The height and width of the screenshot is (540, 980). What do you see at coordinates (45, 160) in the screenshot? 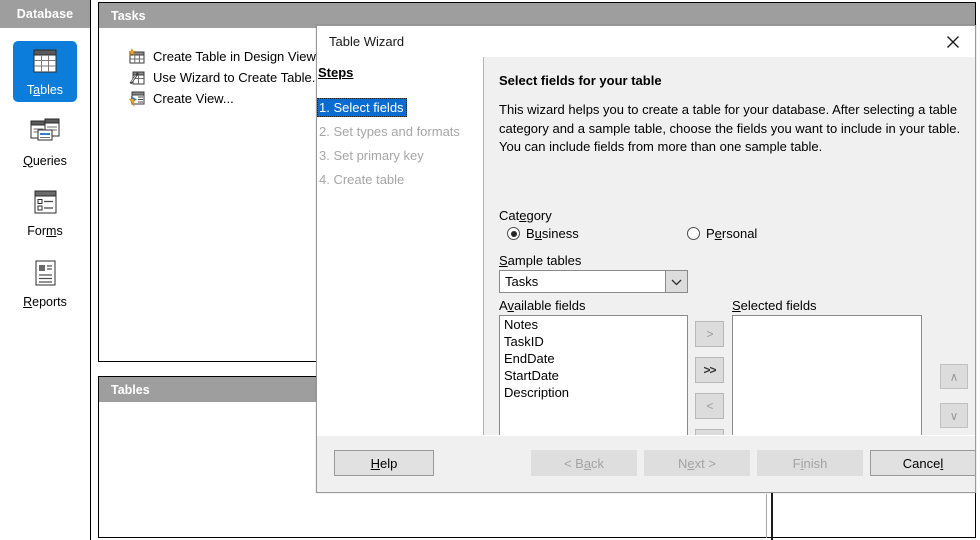
I see `sidebar-item-label-queries: Queries` at bounding box center [45, 160].